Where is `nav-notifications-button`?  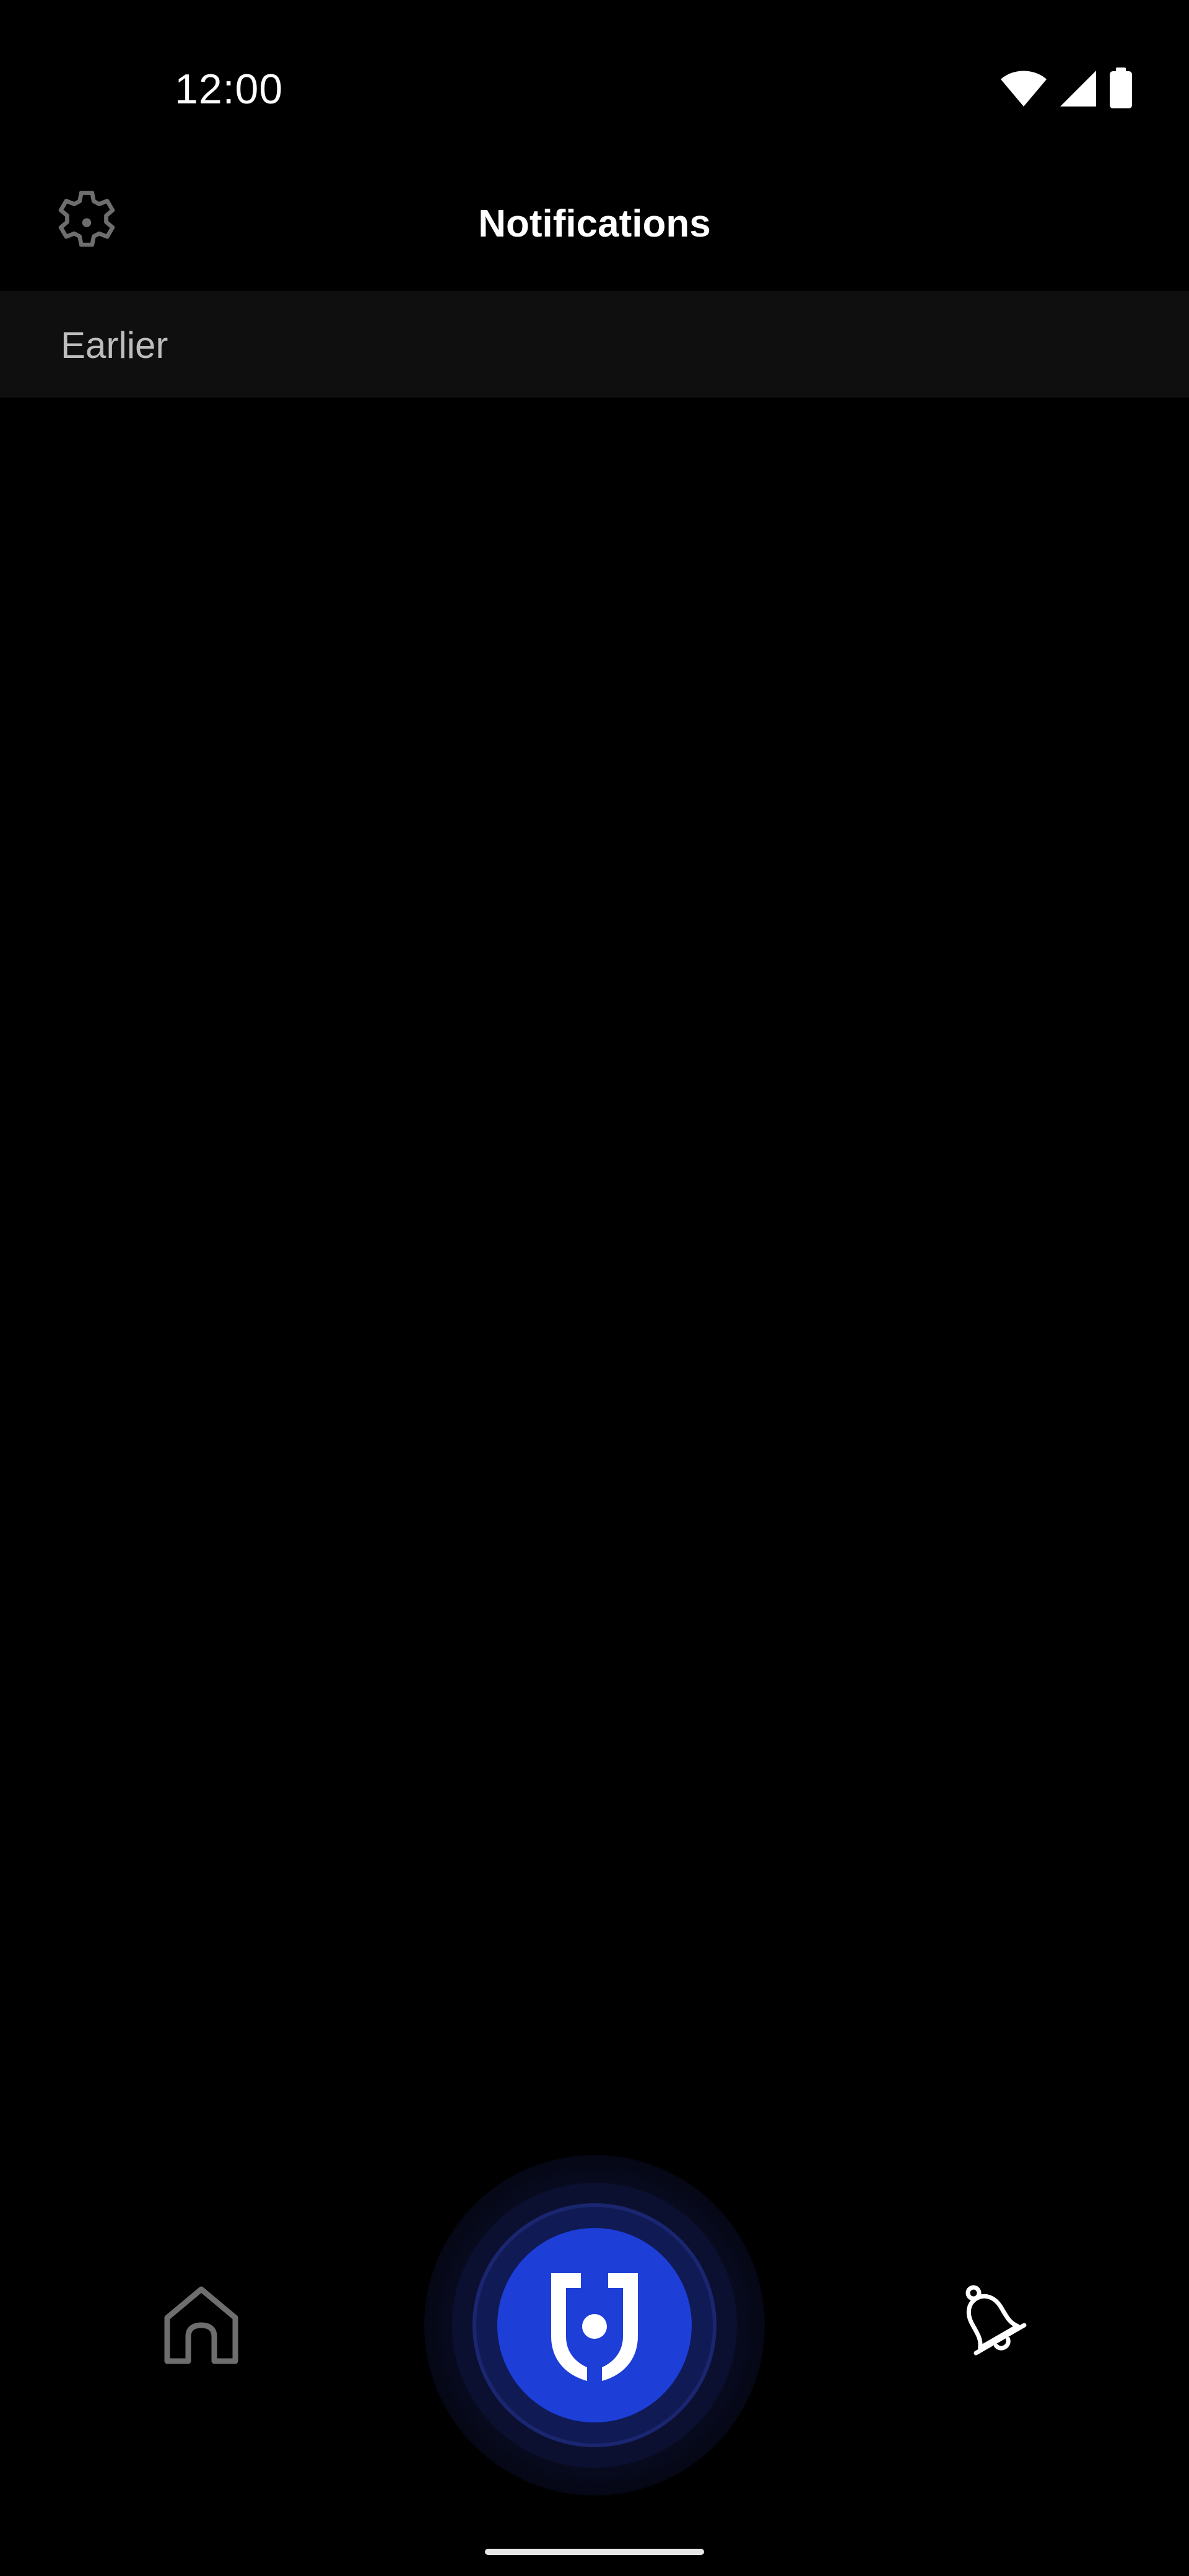 nav-notifications-button is located at coordinates (989, 2322).